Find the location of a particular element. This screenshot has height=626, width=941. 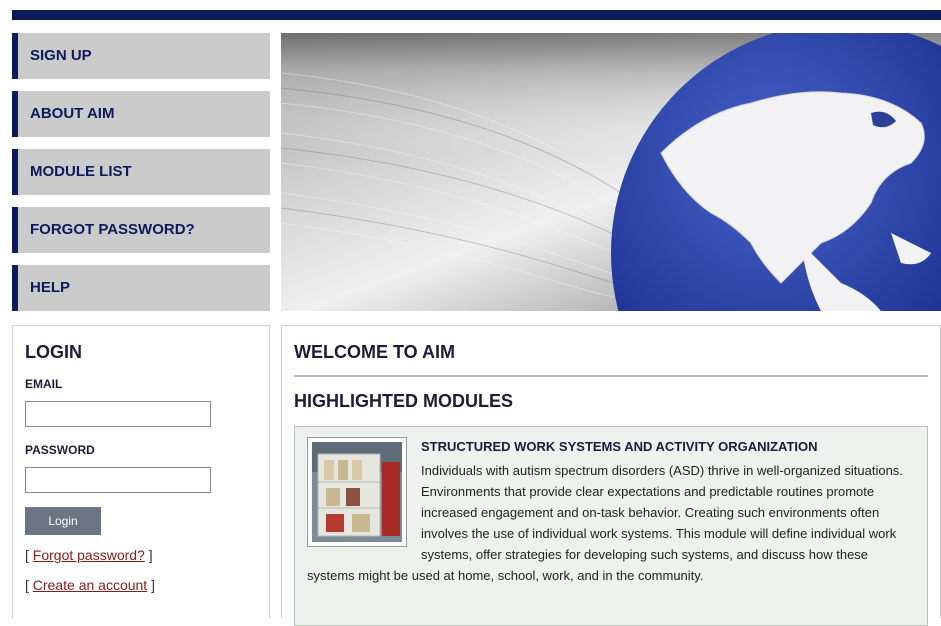

forgot-password-row: [ Forgot password? ] is located at coordinates (141, 555).